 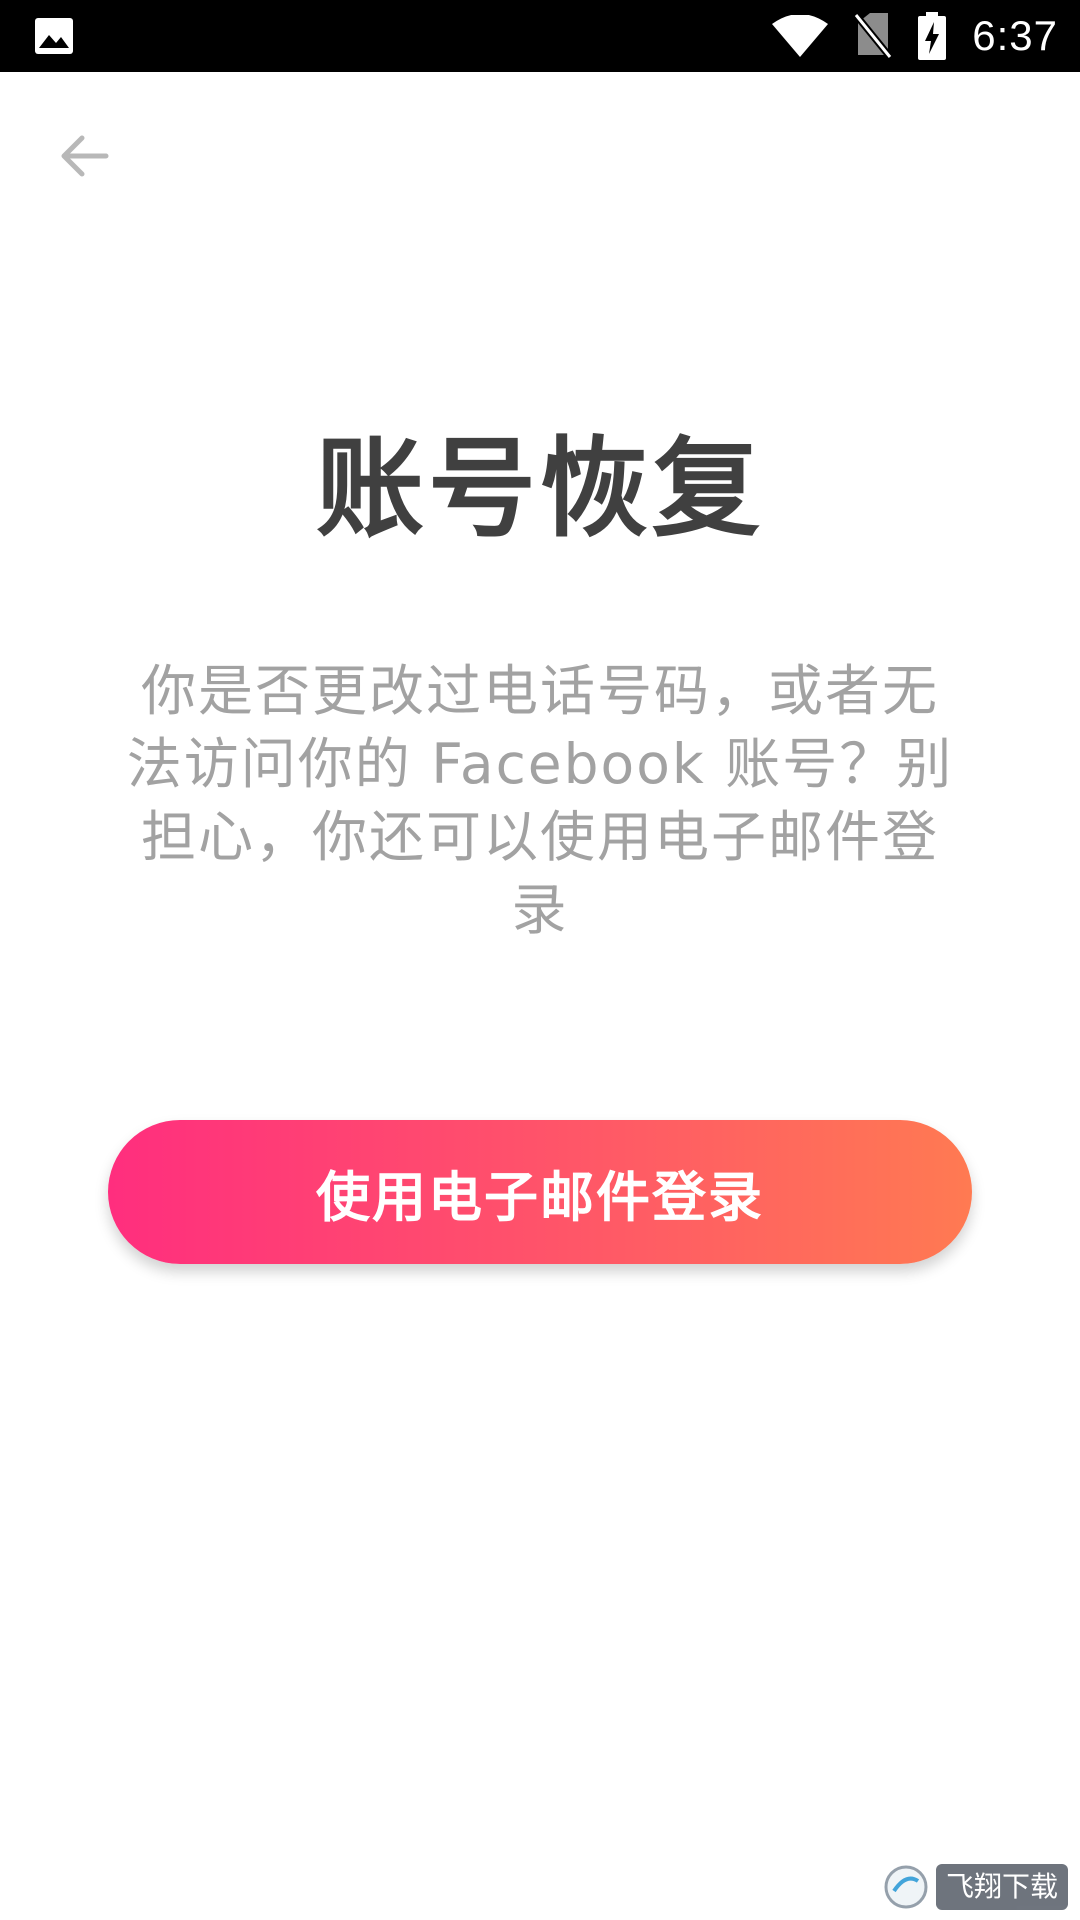 What do you see at coordinates (906, 1887) in the screenshot?
I see `watermark-logo-icon` at bounding box center [906, 1887].